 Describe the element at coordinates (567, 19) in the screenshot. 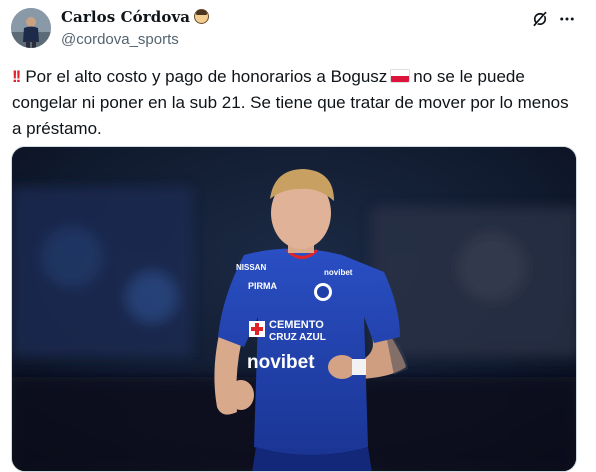

I see `more-icon` at that location.